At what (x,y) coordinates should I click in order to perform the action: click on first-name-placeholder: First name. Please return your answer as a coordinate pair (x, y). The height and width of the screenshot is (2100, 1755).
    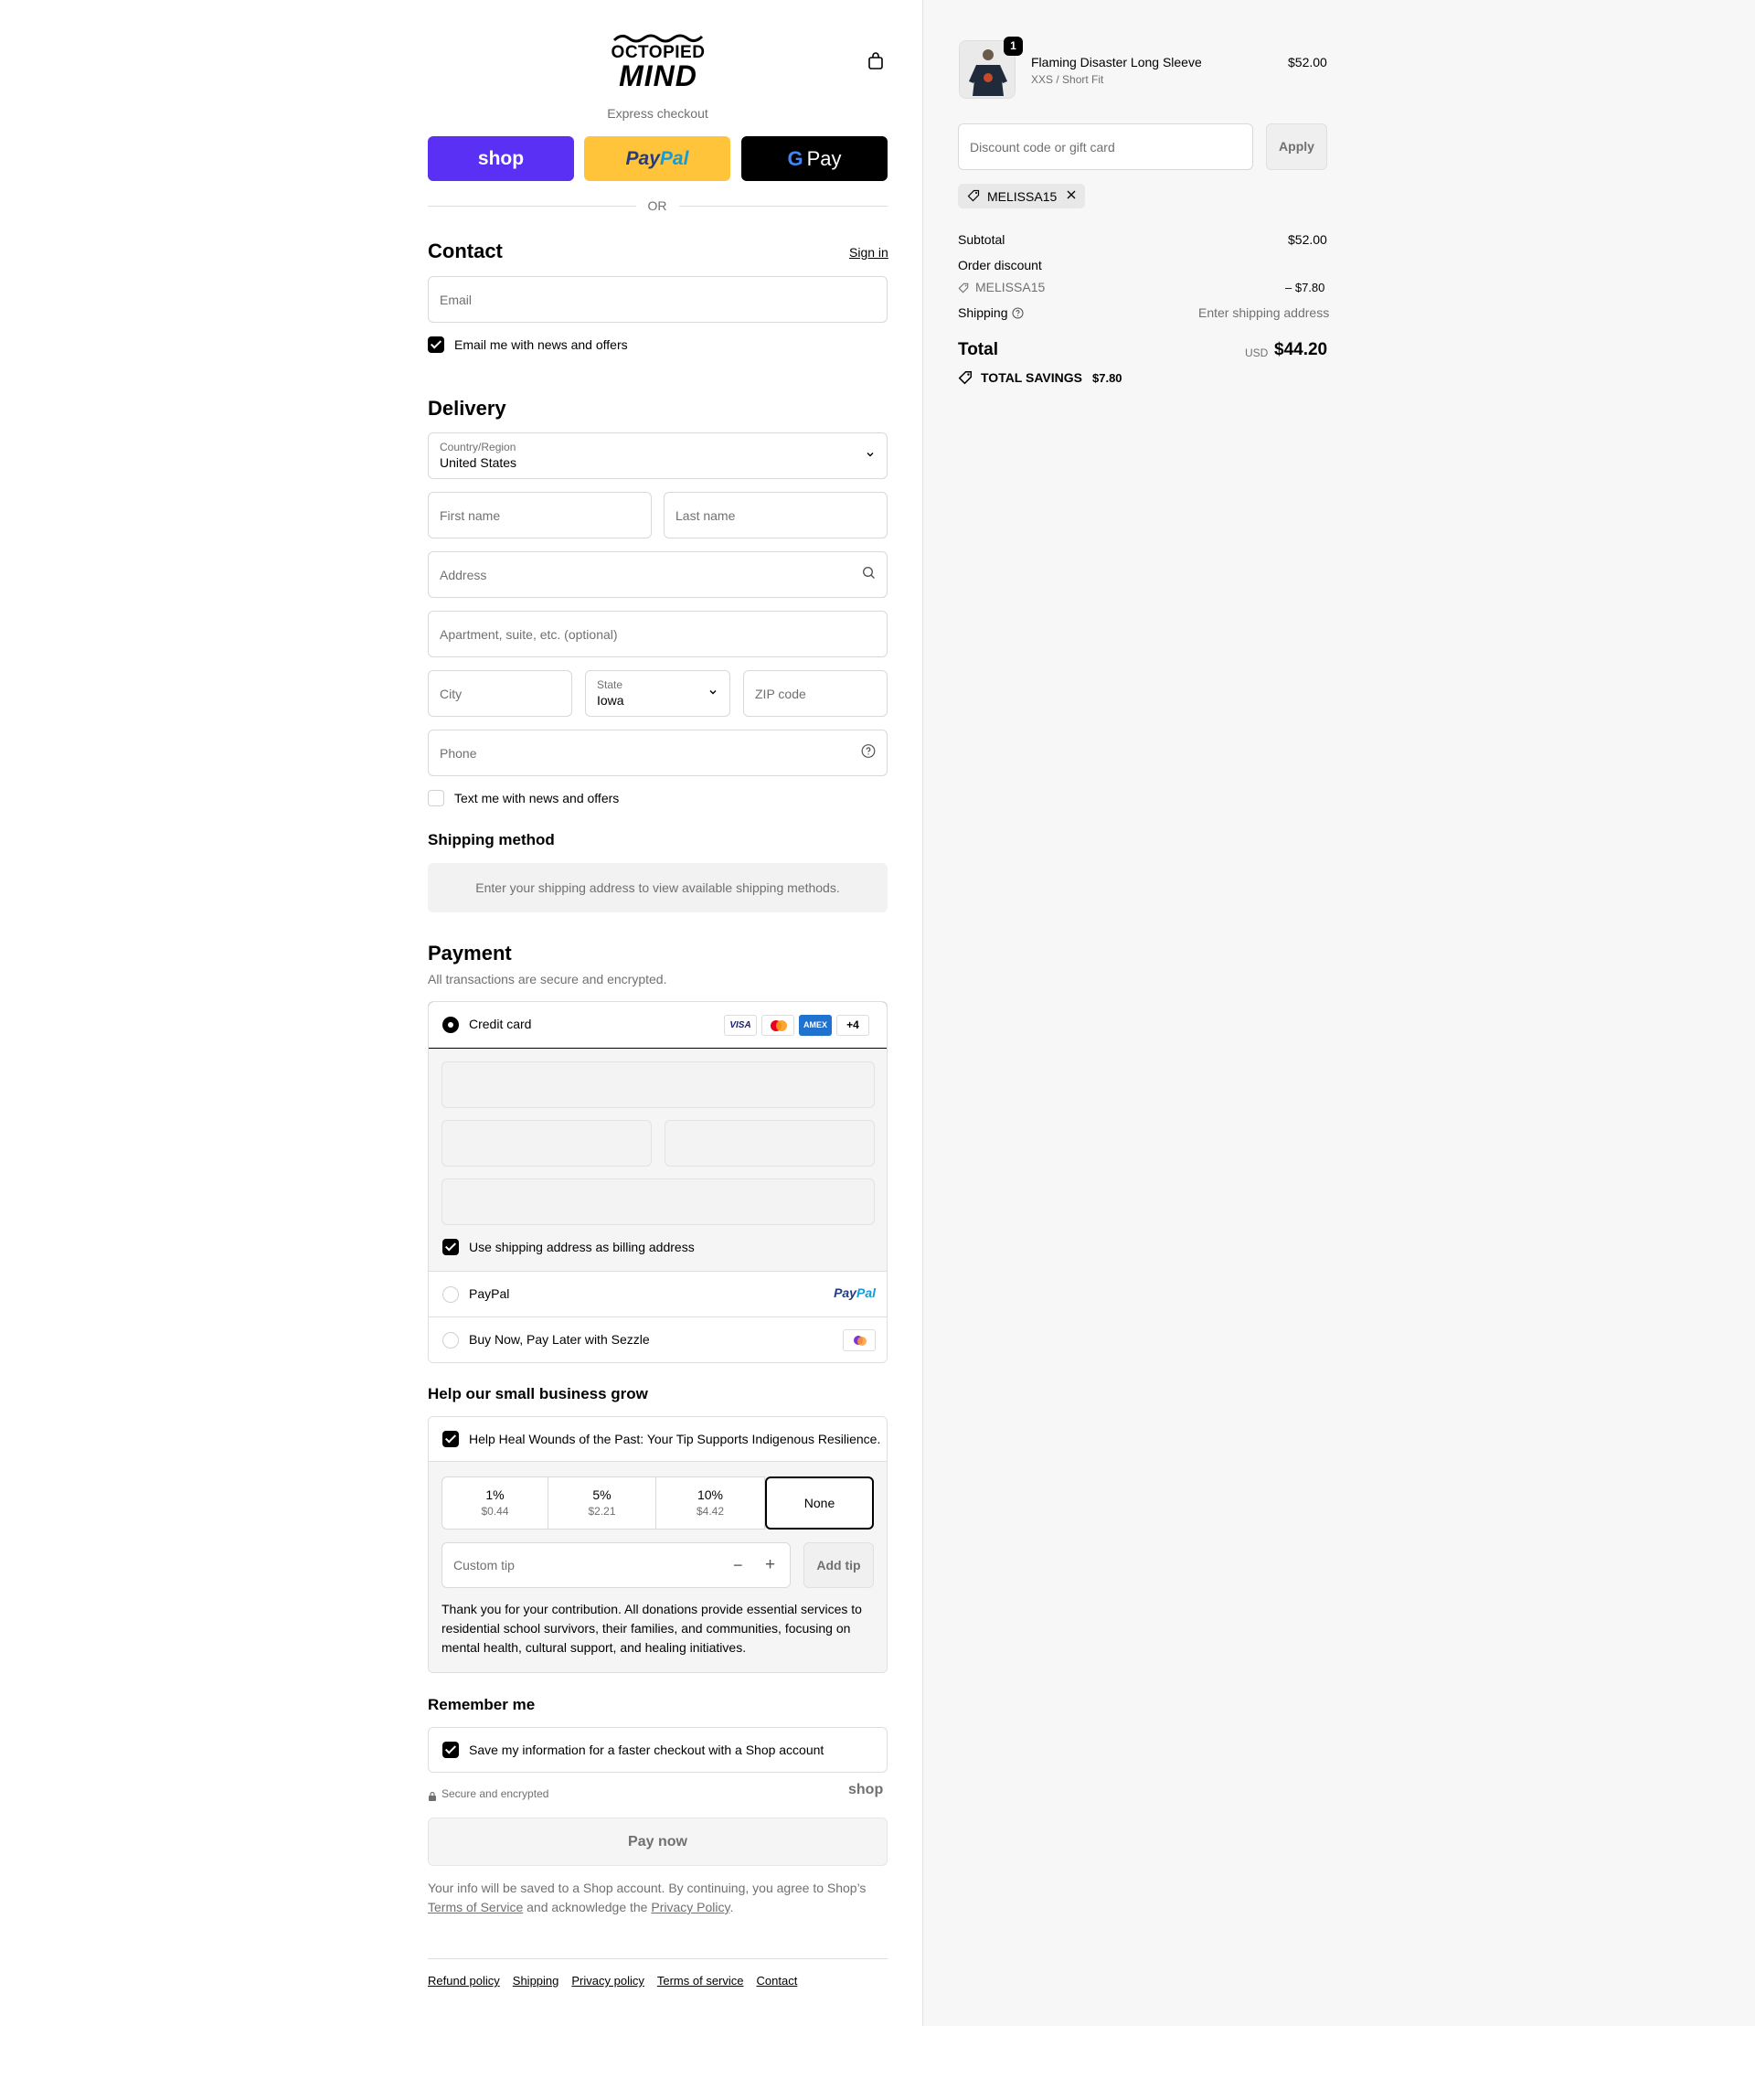
    Looking at the image, I should click on (471, 515).